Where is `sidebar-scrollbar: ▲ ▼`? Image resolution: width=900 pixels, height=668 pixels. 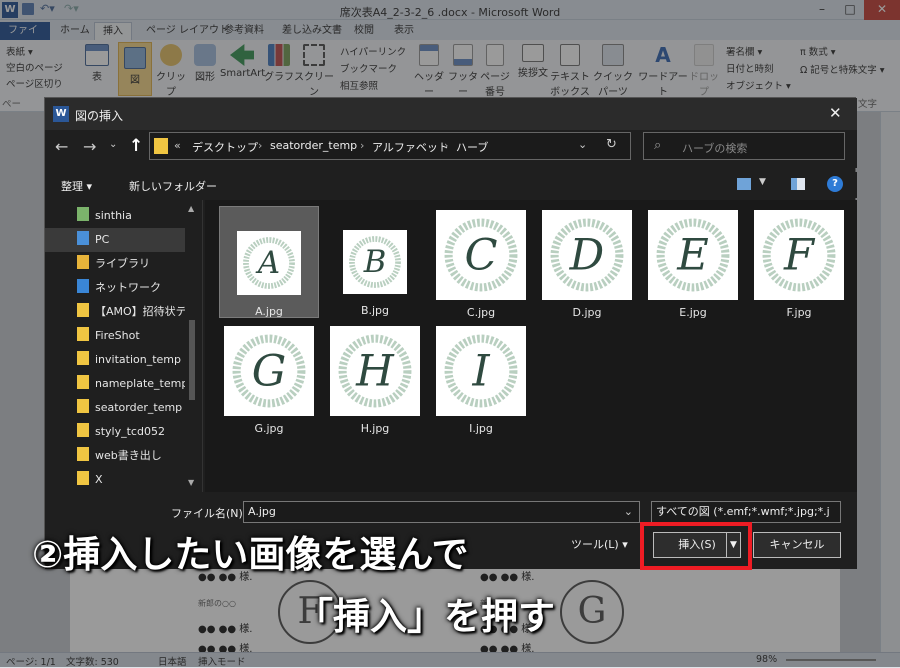 sidebar-scrollbar: ▲ ▼ is located at coordinates (192, 346).